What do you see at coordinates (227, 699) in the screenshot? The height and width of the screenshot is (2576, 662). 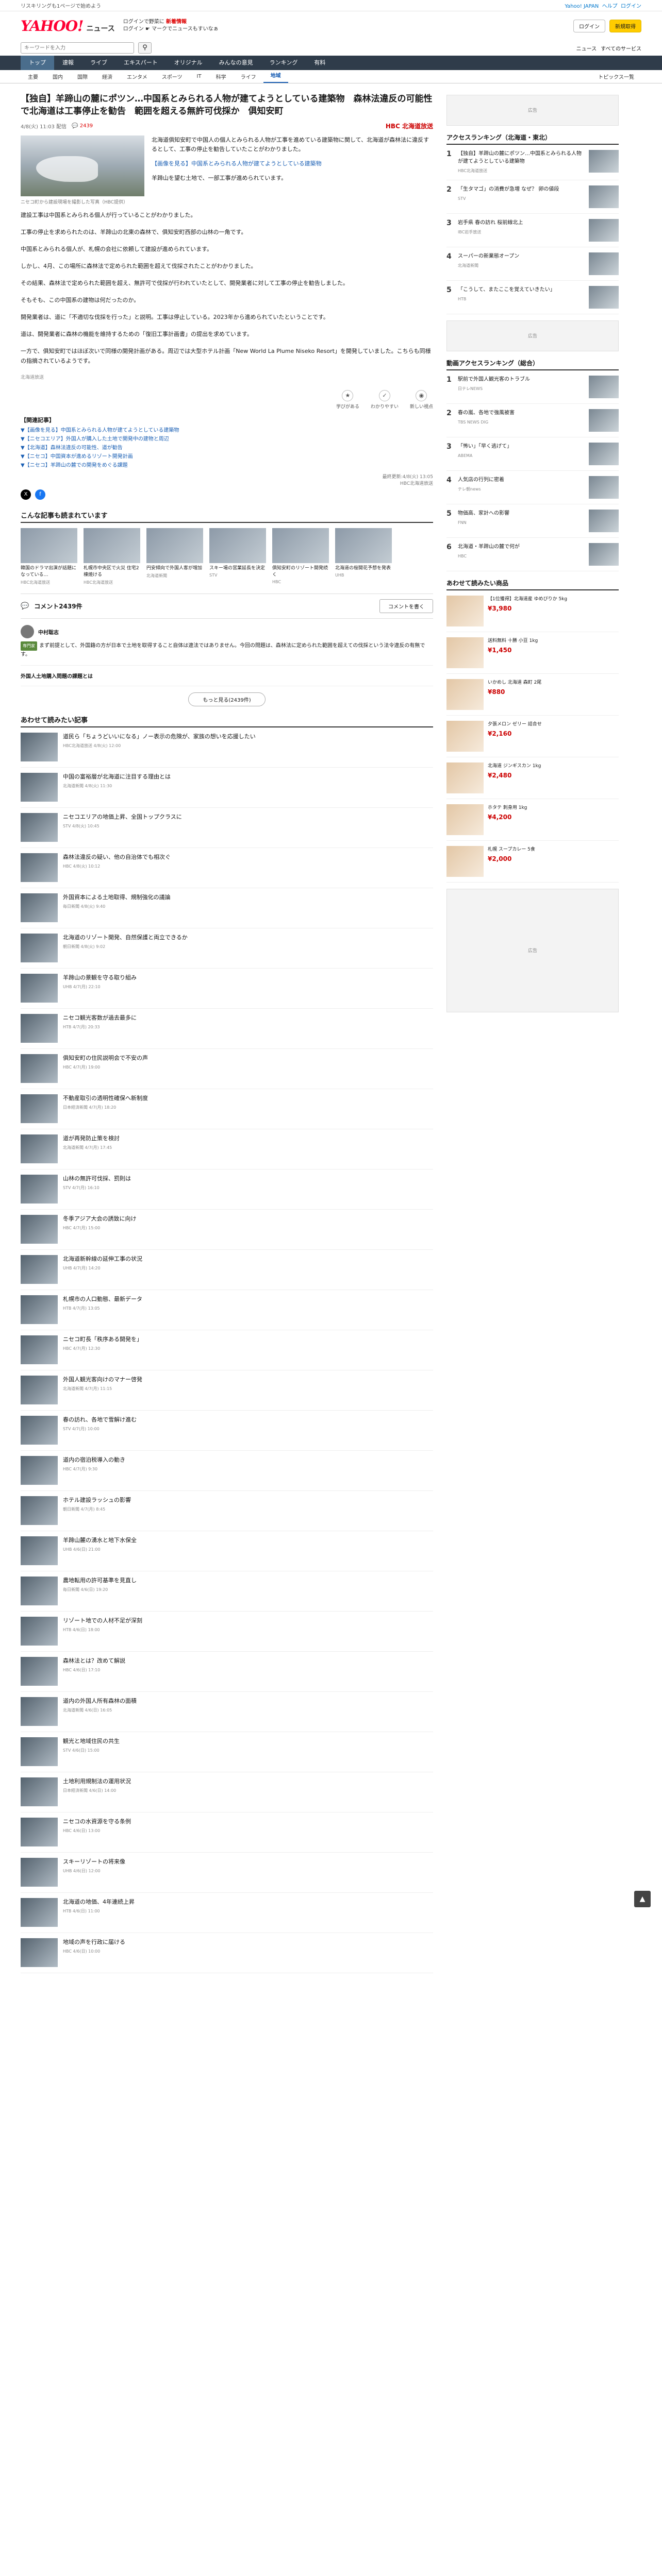 I see `more-comments-button: もっと見る(2439件)` at bounding box center [227, 699].